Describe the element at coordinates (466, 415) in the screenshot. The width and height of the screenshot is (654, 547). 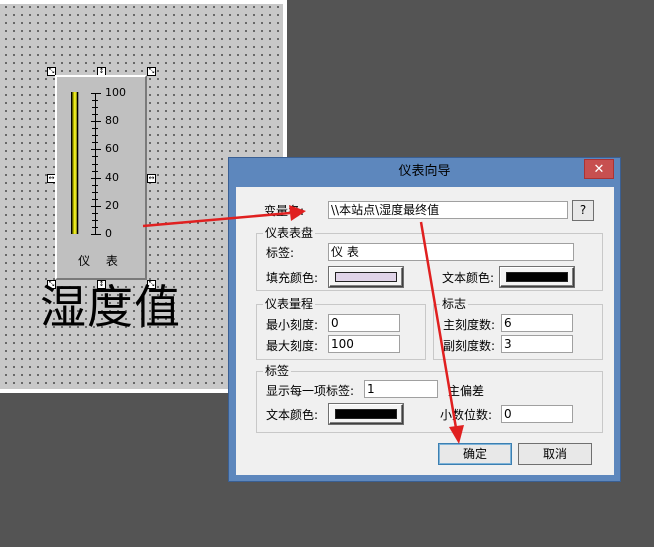
I see `decimals-label: 小数位数:` at that location.